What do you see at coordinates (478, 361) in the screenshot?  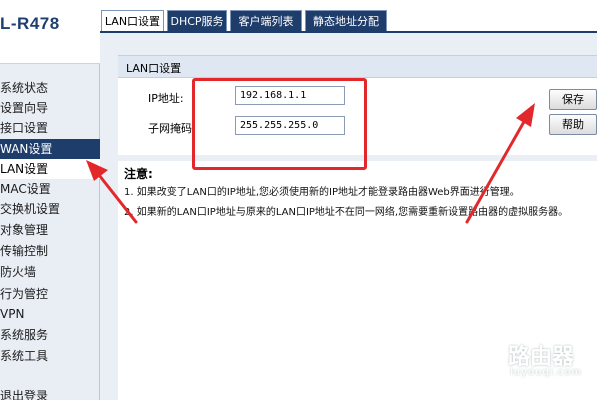 I see `router-logo-icon` at bounding box center [478, 361].